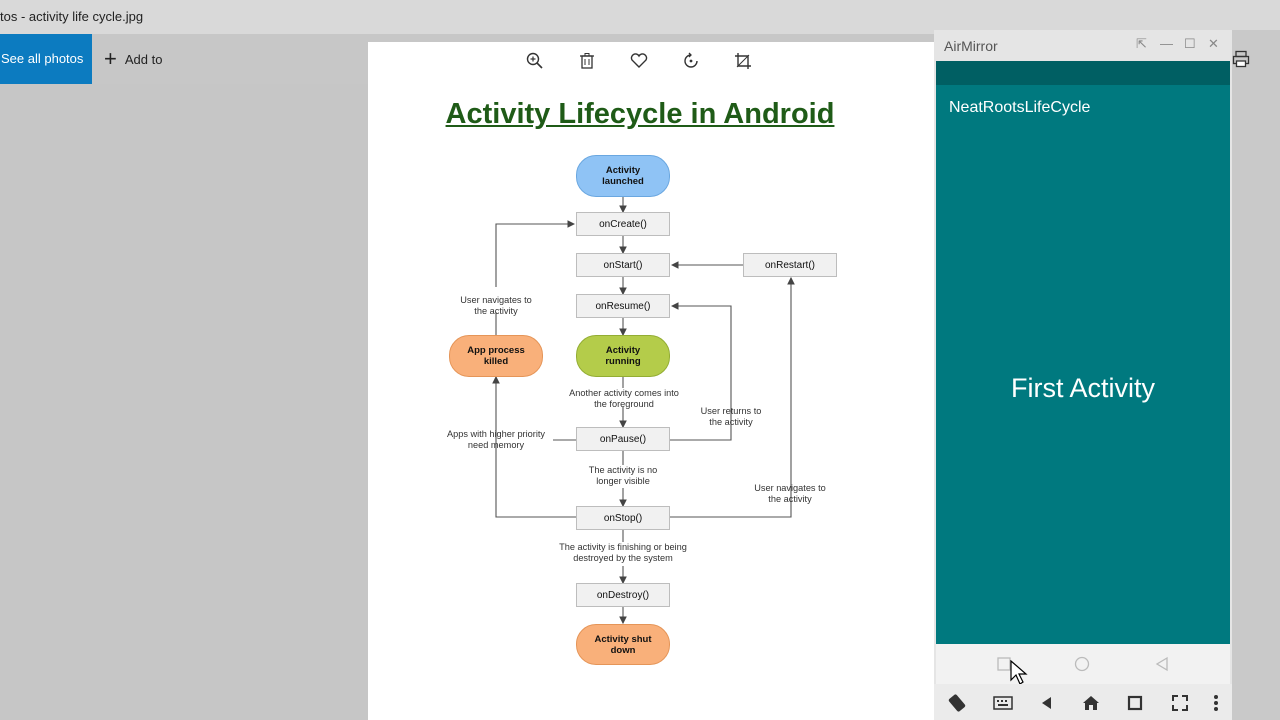  I want to click on back-icon, so click(1046, 703).